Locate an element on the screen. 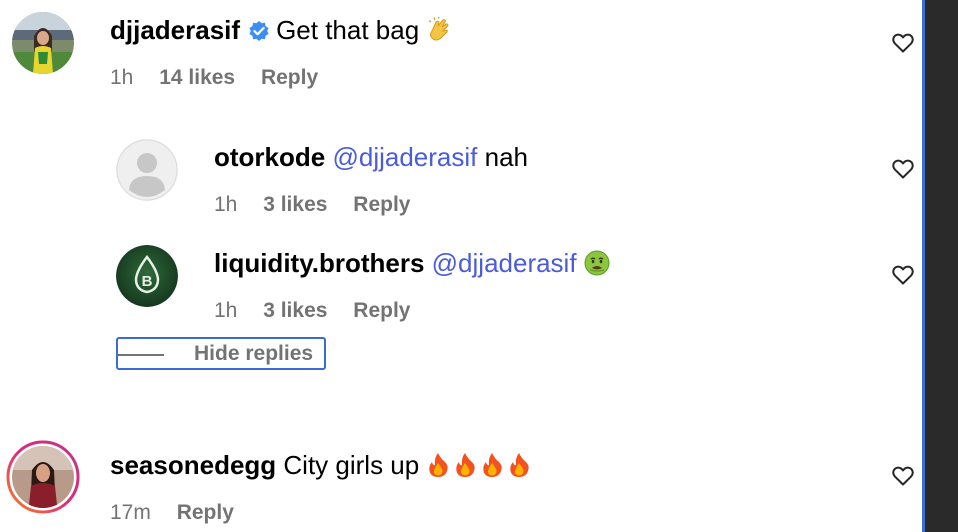 Image resolution: width=958 pixels, height=532 pixels. comment-time: 1h is located at coordinates (121, 77).